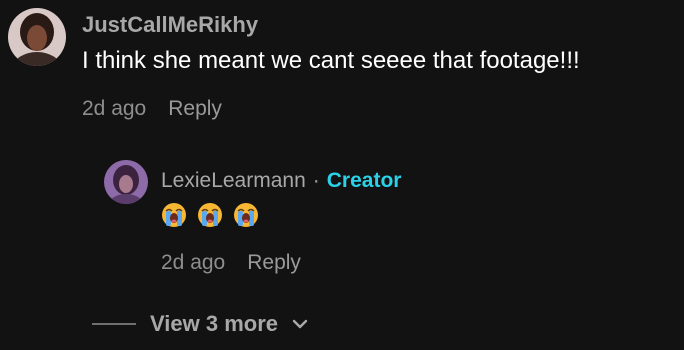 The width and height of the screenshot is (684, 350). Describe the element at coordinates (364, 180) in the screenshot. I see `creator-badge: Creator` at that location.